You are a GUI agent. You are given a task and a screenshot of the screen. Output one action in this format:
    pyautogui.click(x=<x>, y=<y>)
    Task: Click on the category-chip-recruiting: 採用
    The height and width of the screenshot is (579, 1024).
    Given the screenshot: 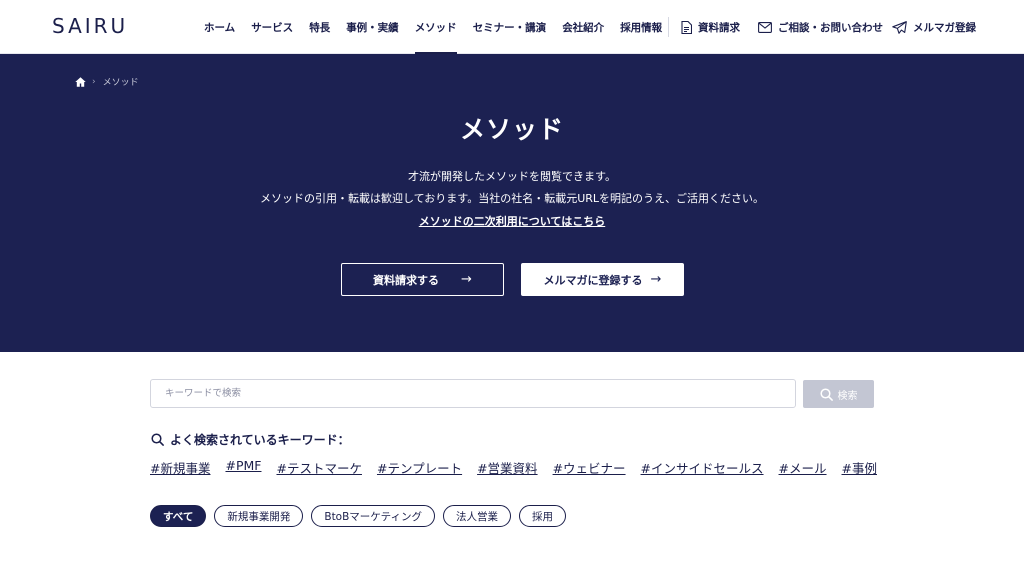 What is the action you would take?
    pyautogui.click(x=542, y=516)
    